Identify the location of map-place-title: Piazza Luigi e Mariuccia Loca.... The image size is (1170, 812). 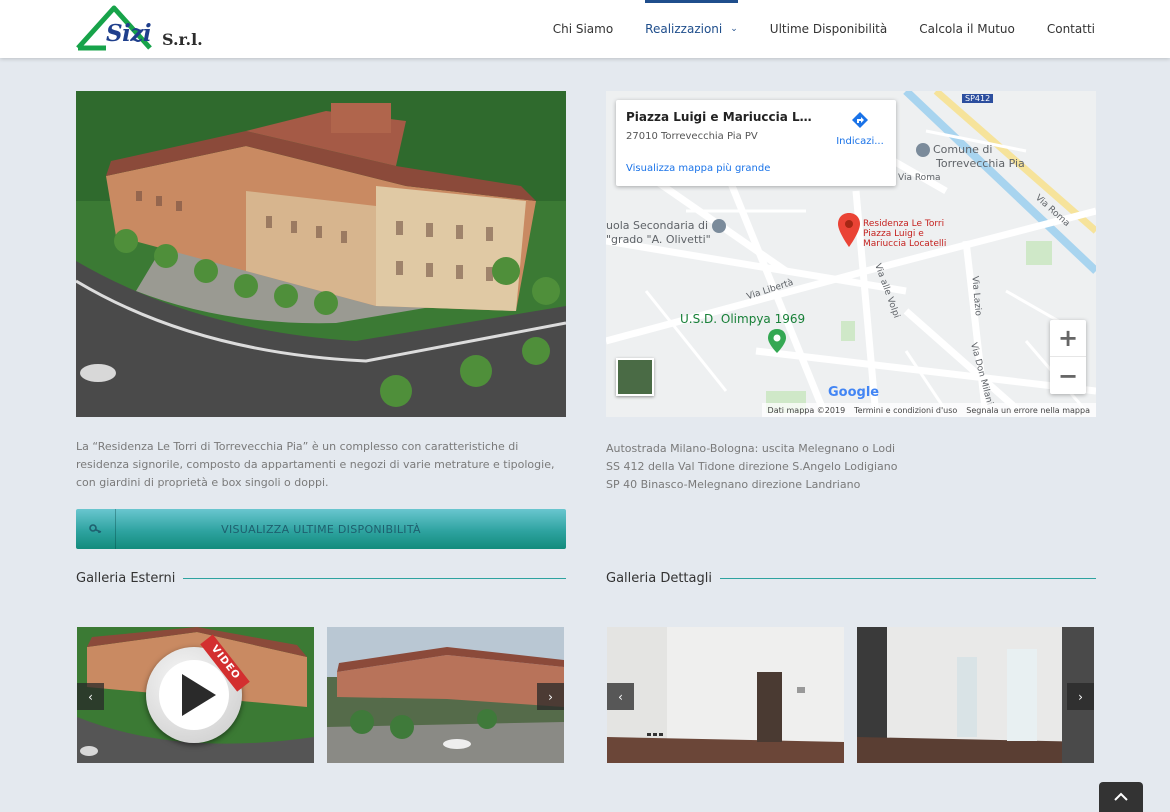
(721, 117).